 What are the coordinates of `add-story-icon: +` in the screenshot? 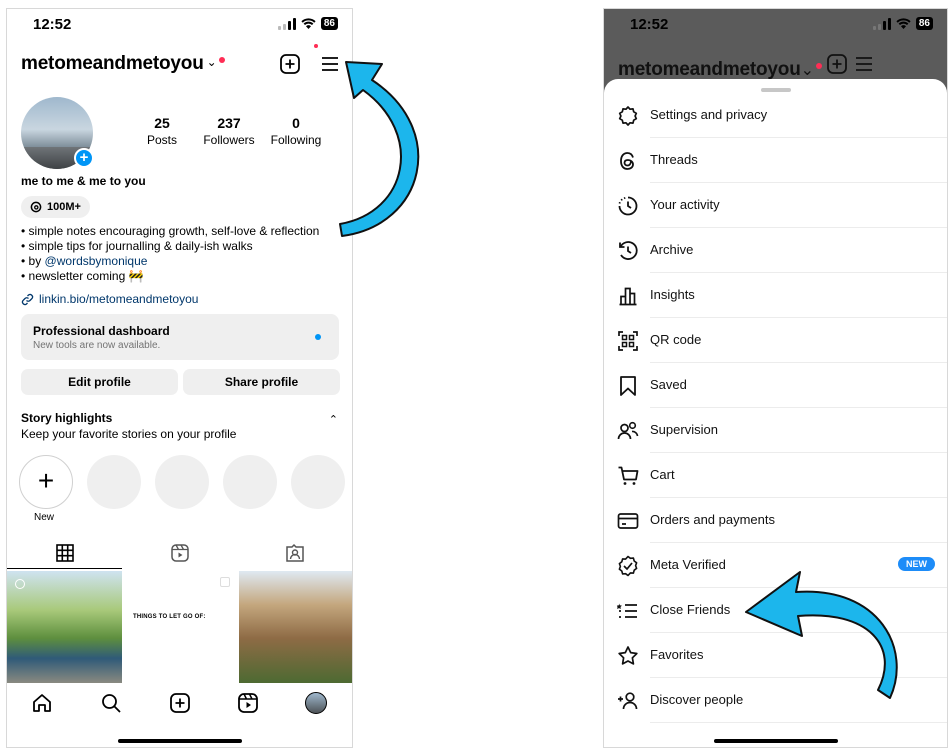 It's located at (84, 158).